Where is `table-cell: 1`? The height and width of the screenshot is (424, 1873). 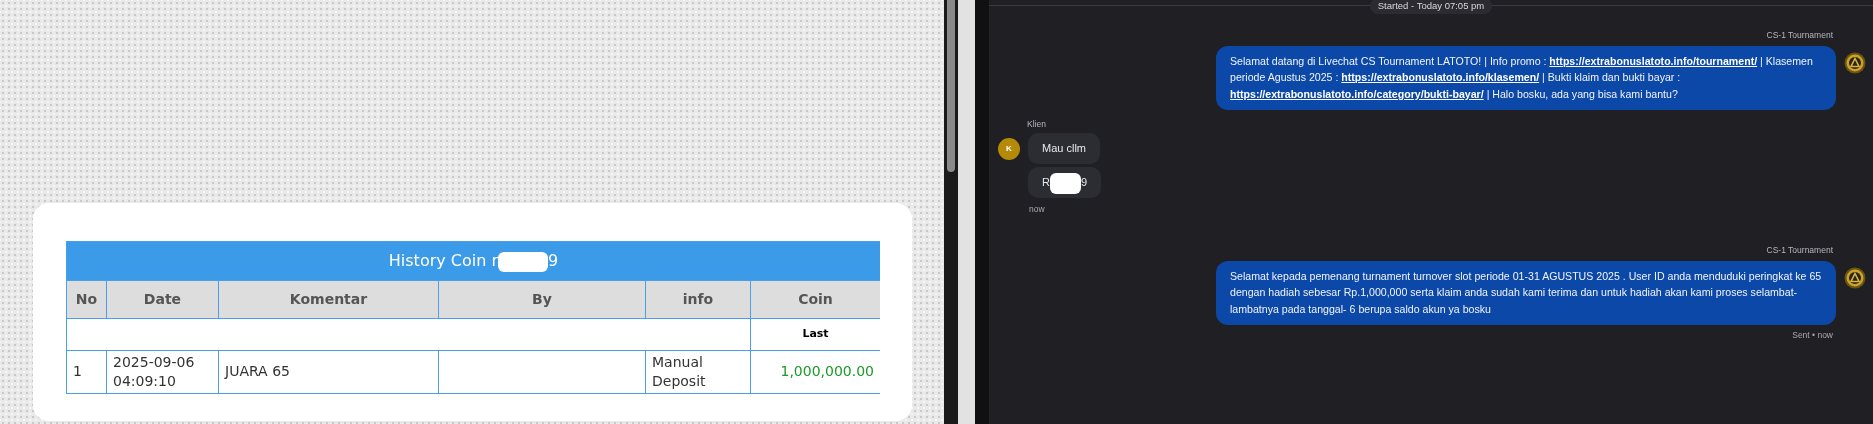 table-cell: 1 is located at coordinates (86, 372).